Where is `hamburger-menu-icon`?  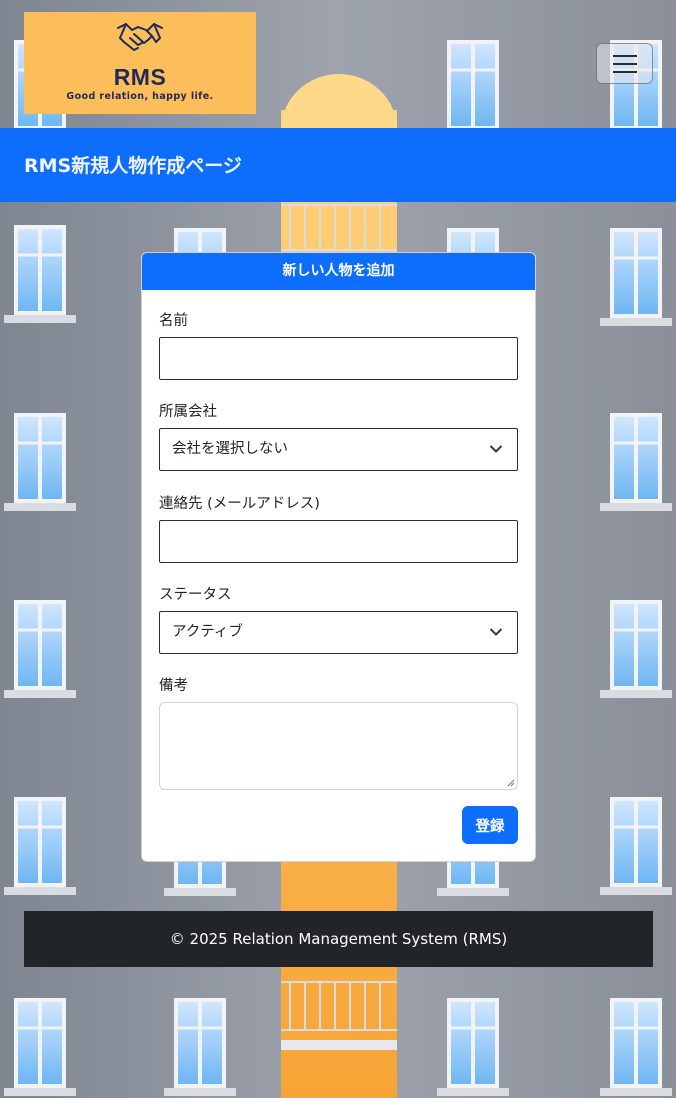 hamburger-menu-icon is located at coordinates (625, 56).